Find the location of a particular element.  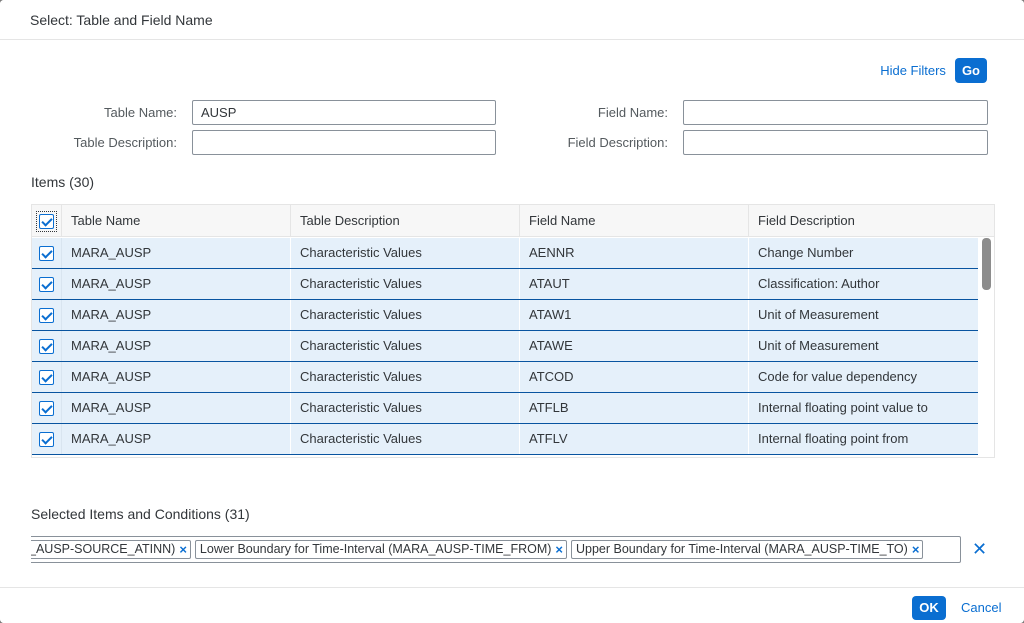

field-name-input is located at coordinates (835, 112).